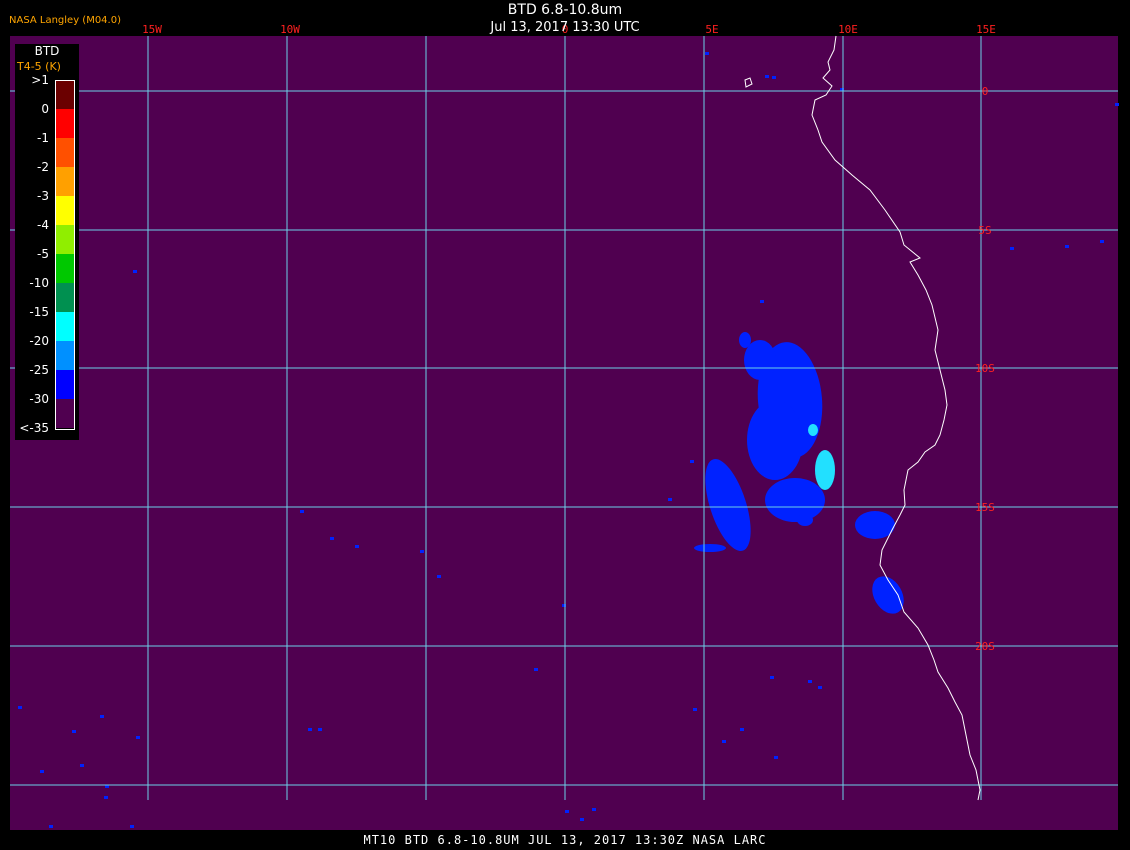  I want to click on chart-title: BTD 6.8-10.8um, so click(565, 10).